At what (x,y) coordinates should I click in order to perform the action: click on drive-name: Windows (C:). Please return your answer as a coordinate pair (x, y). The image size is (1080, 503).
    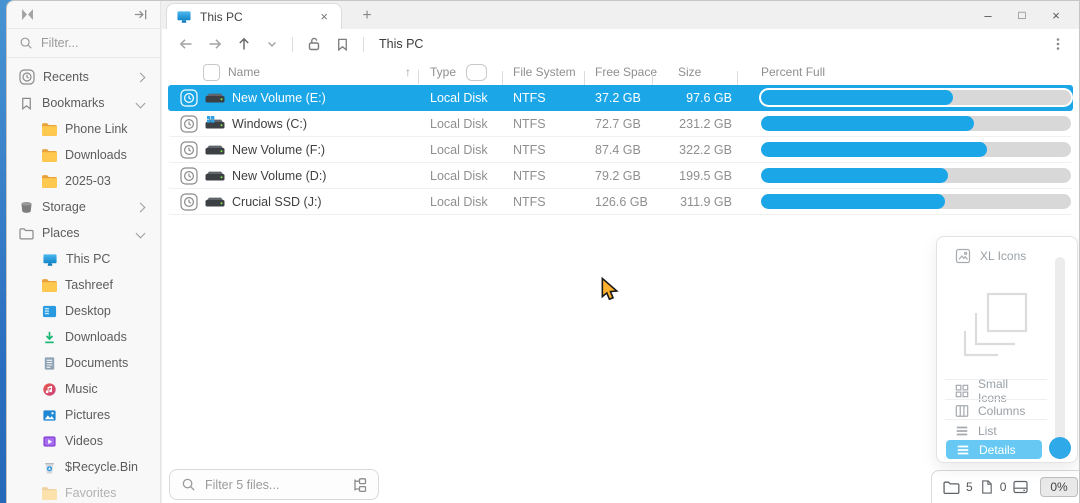
    Looking at the image, I should click on (270, 123).